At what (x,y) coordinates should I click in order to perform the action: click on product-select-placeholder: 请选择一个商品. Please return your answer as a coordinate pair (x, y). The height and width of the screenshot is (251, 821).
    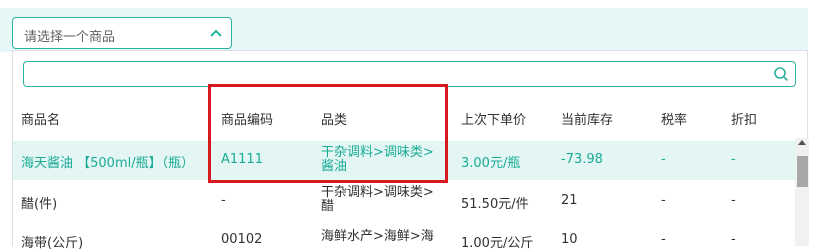
    Looking at the image, I should click on (70, 37).